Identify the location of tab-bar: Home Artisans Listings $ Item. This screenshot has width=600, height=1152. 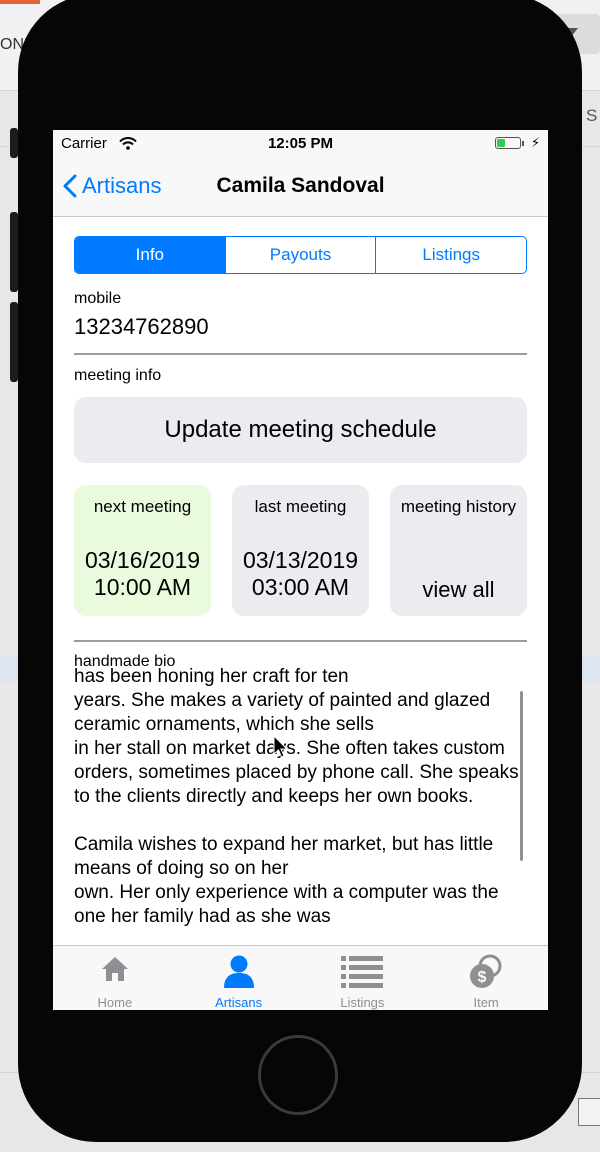
(300, 977).